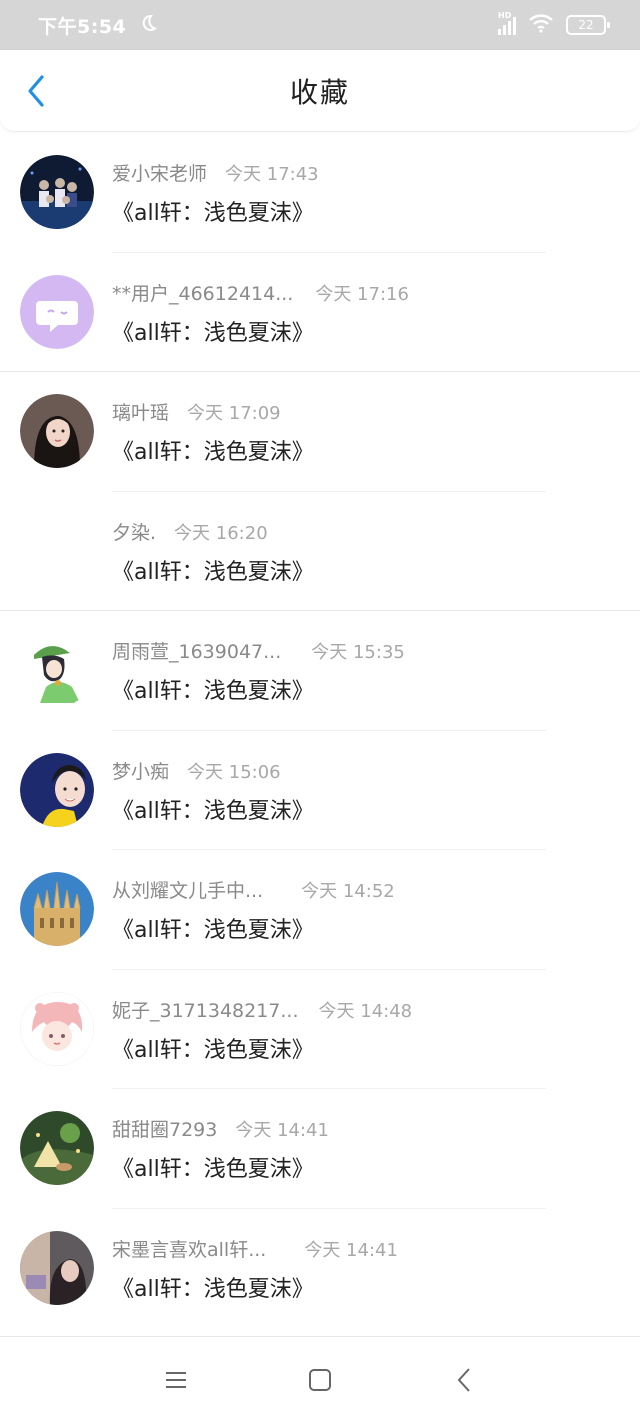 The width and height of the screenshot is (640, 1422). I want to click on item-info: 妮子_3171348217... 今天 14:48 《all轩：浅色夏沫》, so click(366, 1030).